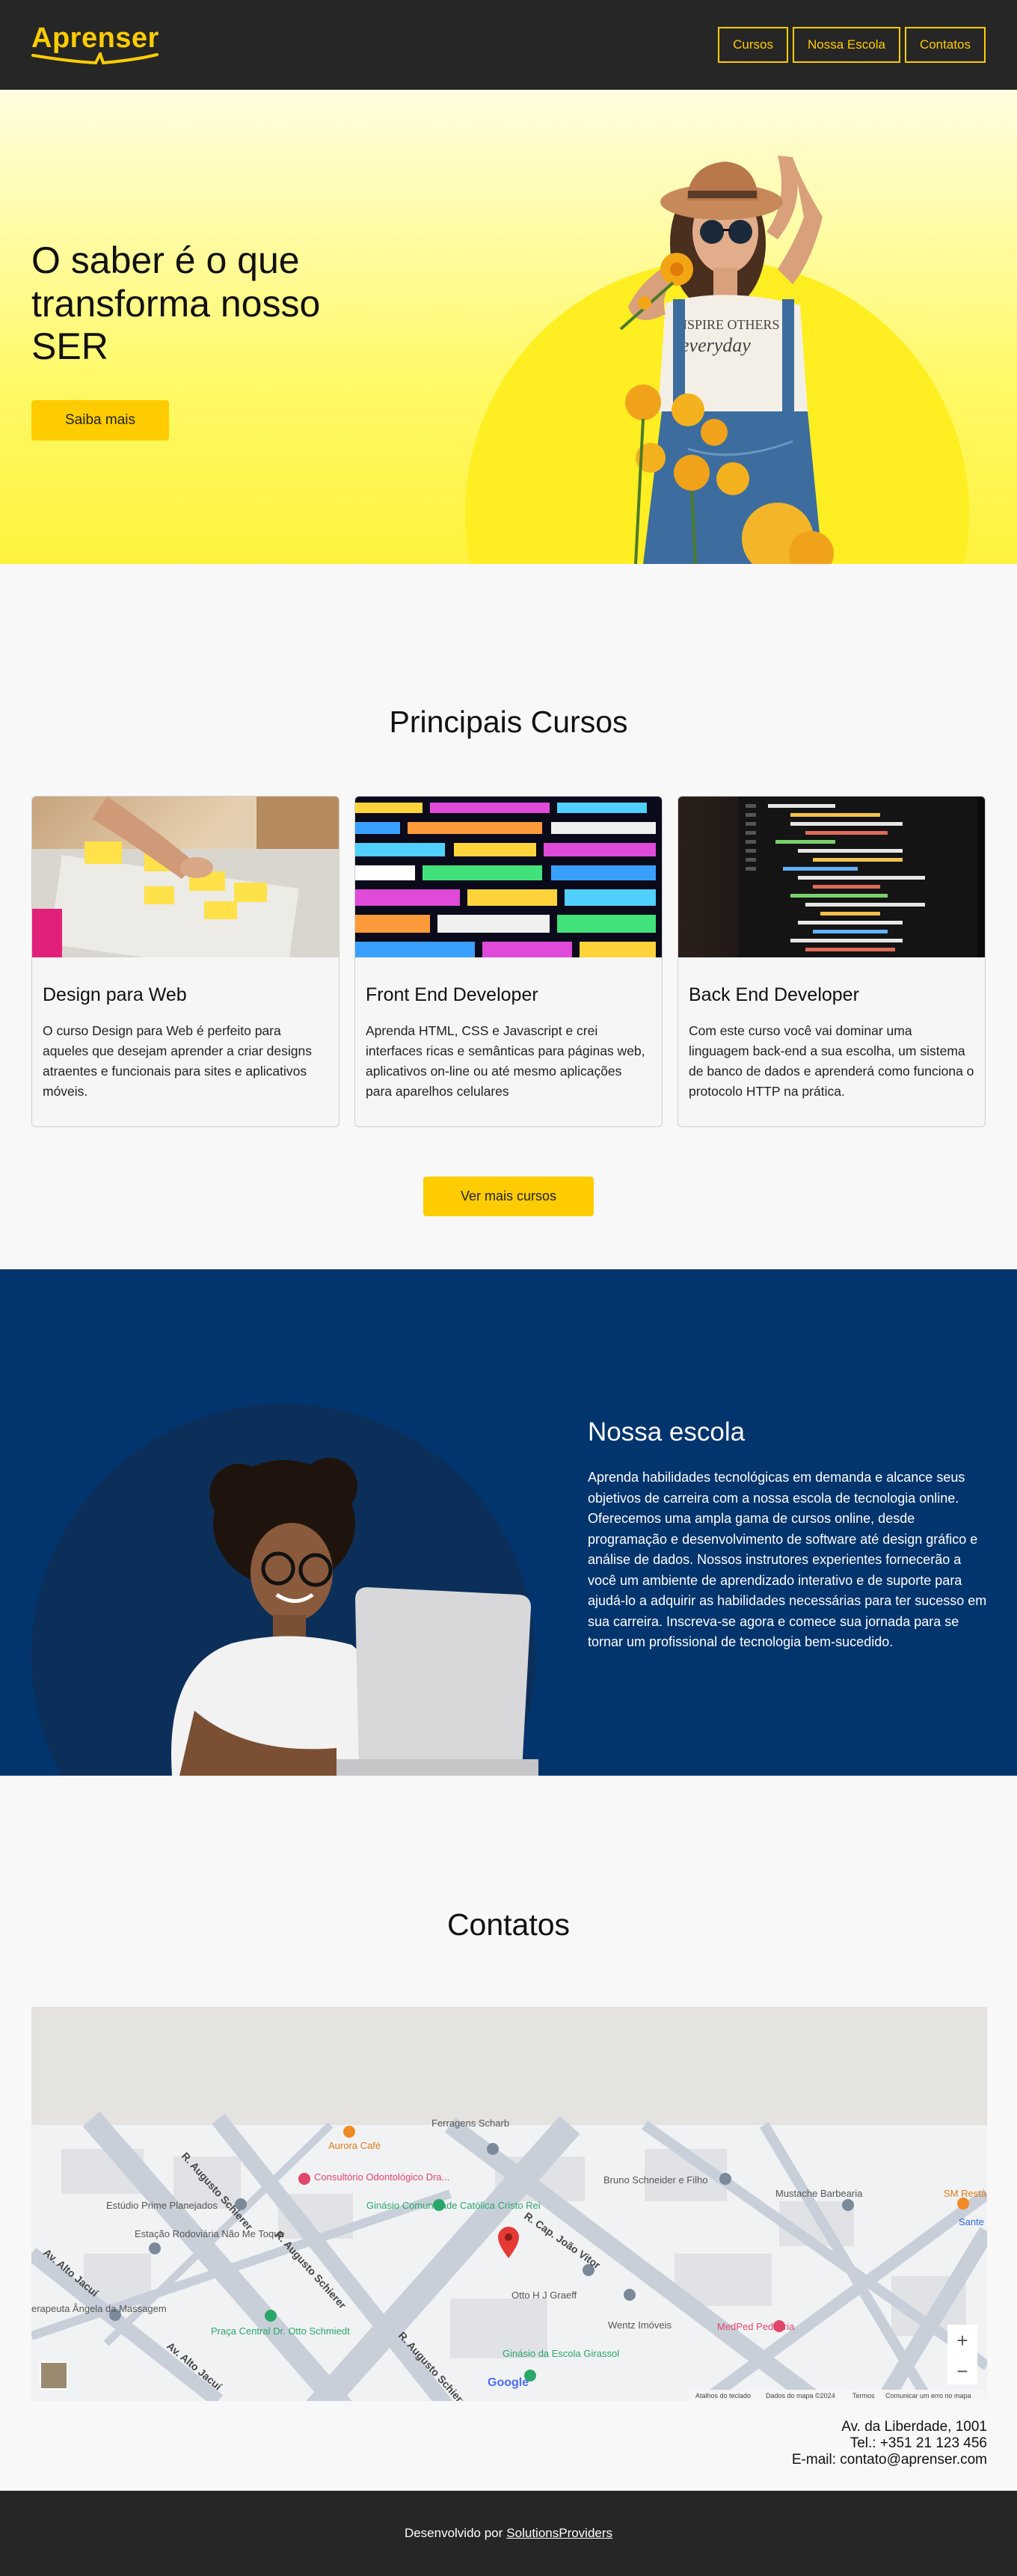 The height and width of the screenshot is (2576, 1017). What do you see at coordinates (655, 2180) in the screenshot?
I see `map-label: Bruno Schneider e Filho` at bounding box center [655, 2180].